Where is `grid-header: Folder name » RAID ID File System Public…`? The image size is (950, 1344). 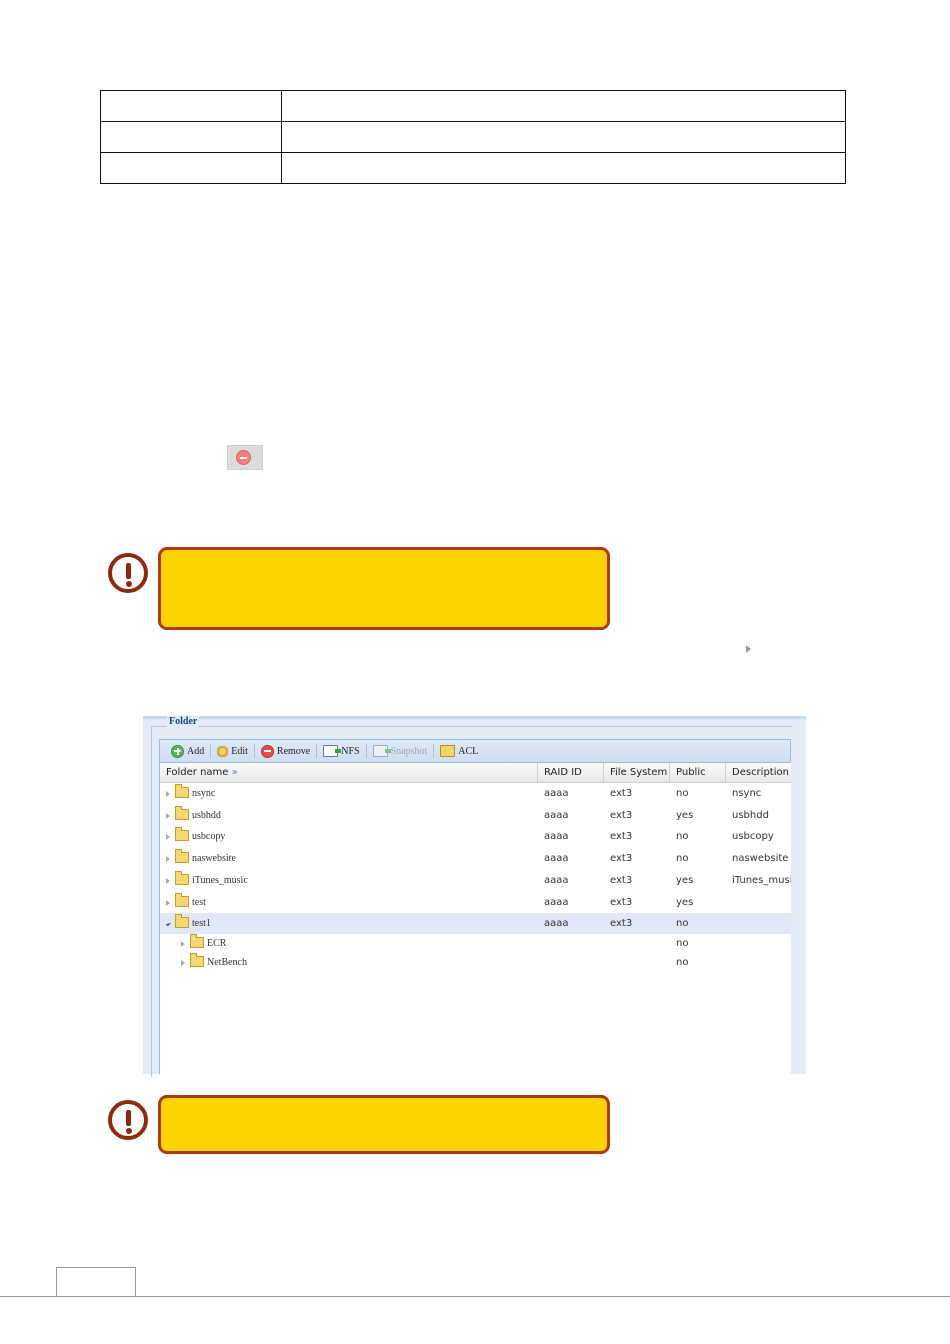 grid-header: Folder name » RAID ID File System Public… is located at coordinates (475, 773).